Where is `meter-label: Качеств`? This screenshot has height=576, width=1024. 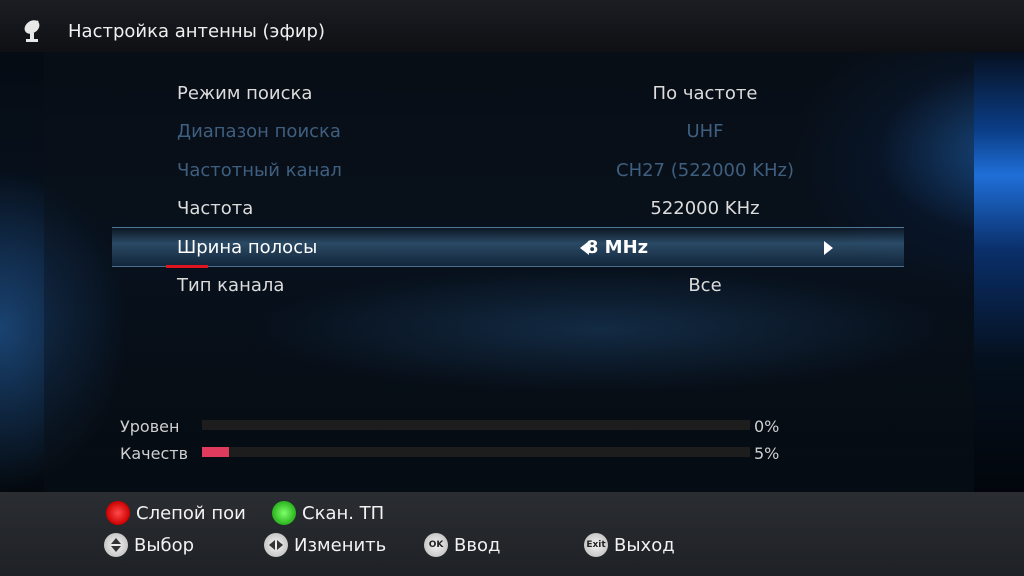
meter-label: Качеств is located at coordinates (154, 453).